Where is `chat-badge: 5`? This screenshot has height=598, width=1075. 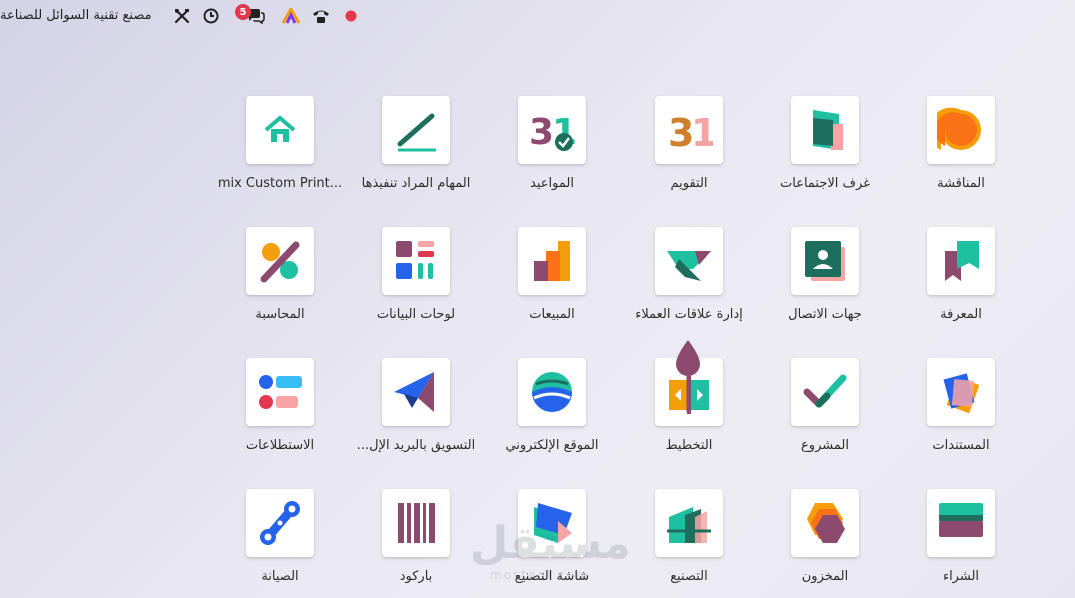
chat-badge: 5 is located at coordinates (243, 12).